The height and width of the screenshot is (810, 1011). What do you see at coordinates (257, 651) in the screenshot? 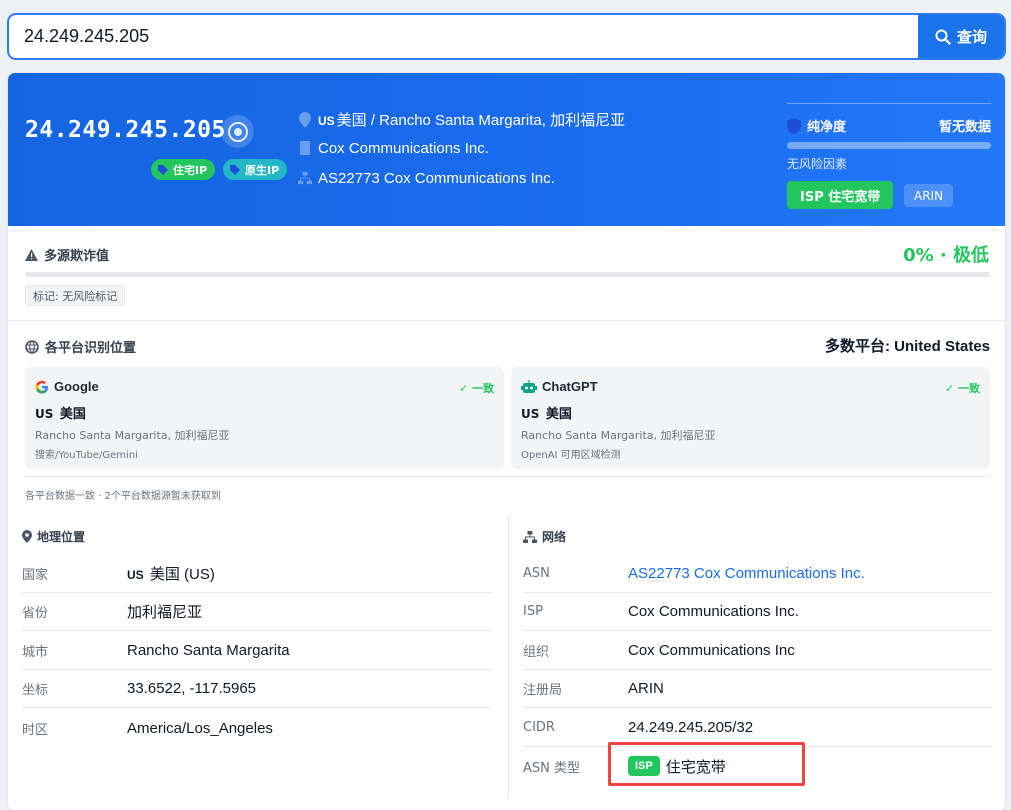
I see `geo-row-city: 城市 Rancho Santa Margarita` at bounding box center [257, 651].